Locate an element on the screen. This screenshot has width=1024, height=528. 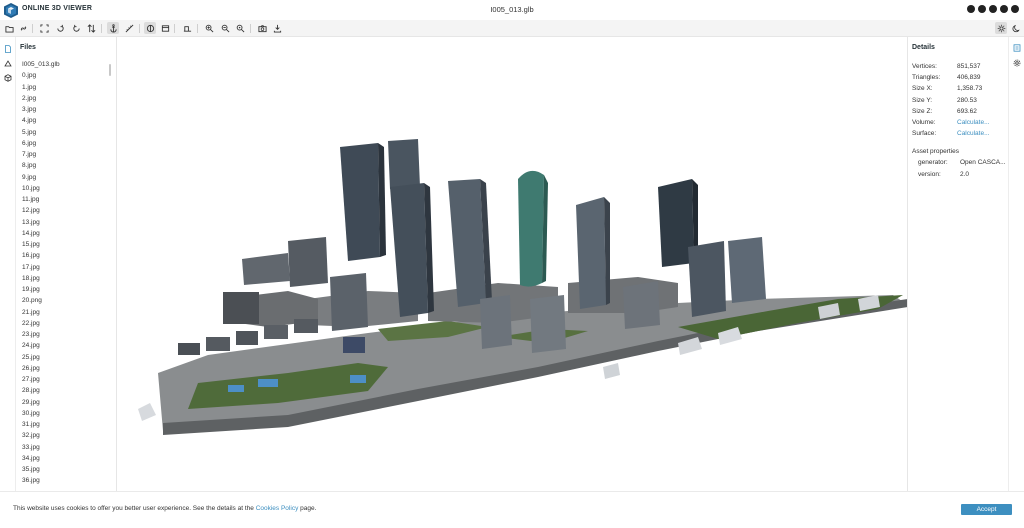
file-list-item: 22.jpg is located at coordinates (41, 323).